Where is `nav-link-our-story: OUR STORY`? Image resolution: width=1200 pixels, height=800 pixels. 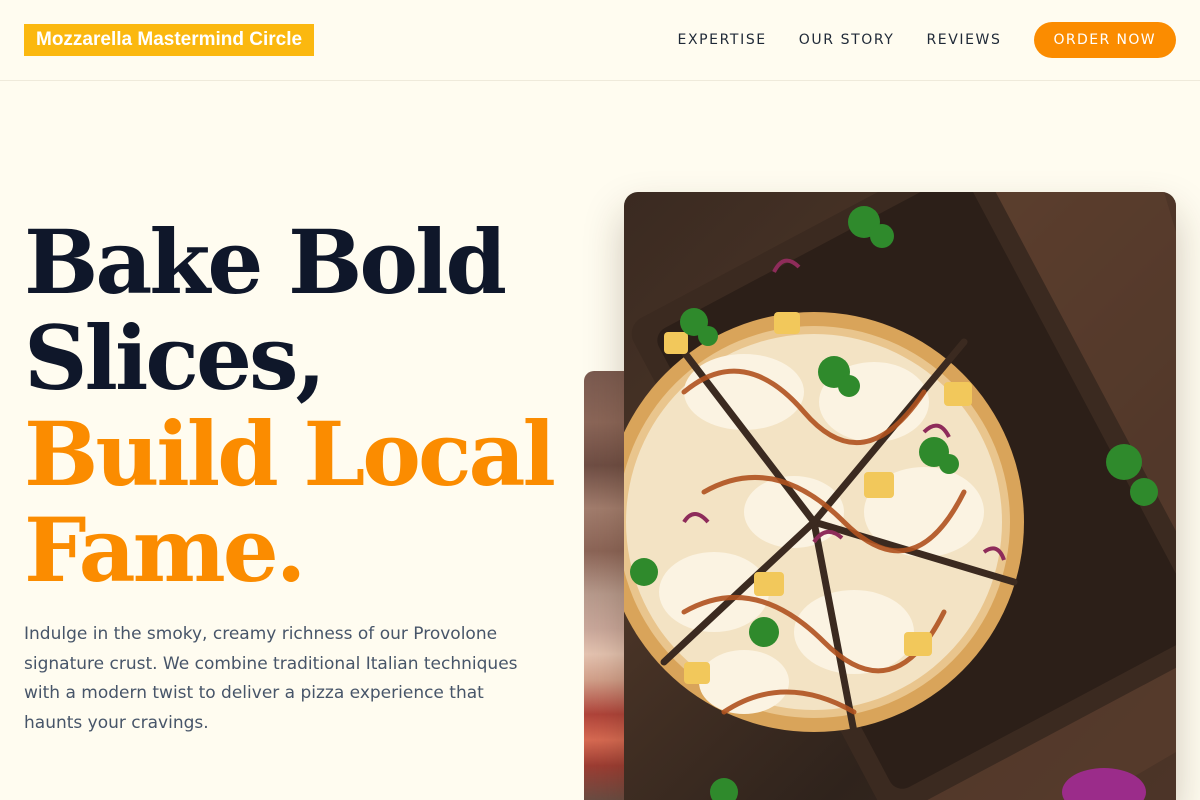 nav-link-our-story: OUR STORY is located at coordinates (847, 40).